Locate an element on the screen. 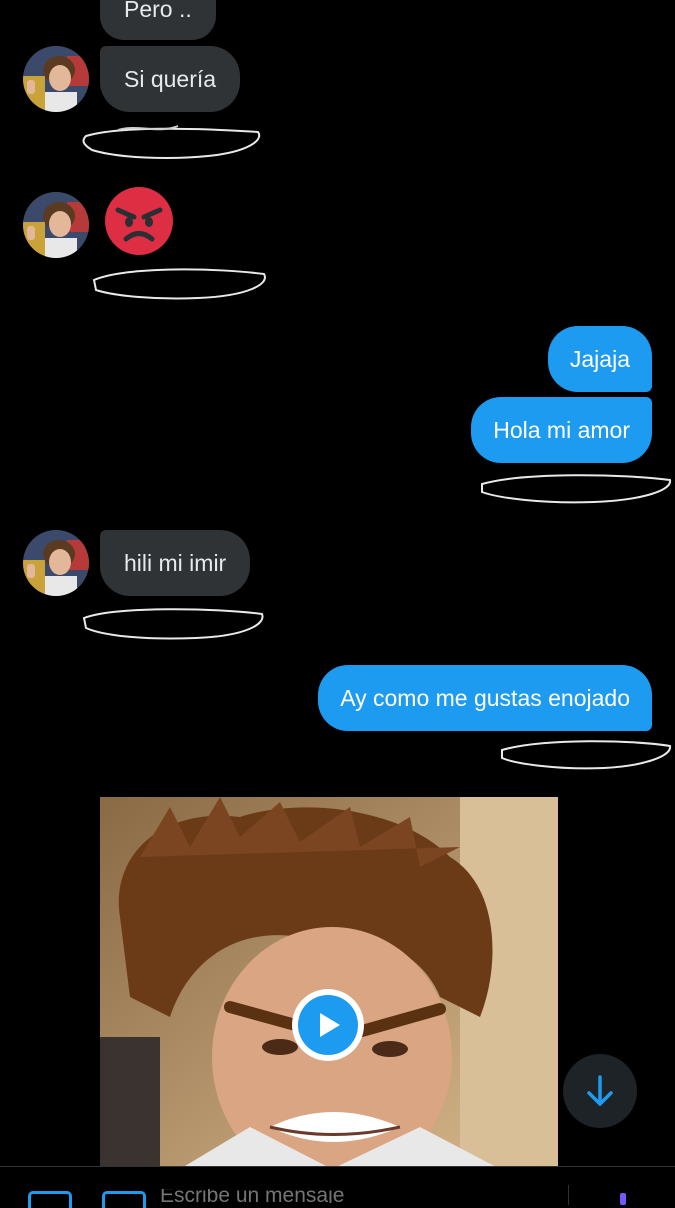  message-text: Si quería is located at coordinates (170, 79).